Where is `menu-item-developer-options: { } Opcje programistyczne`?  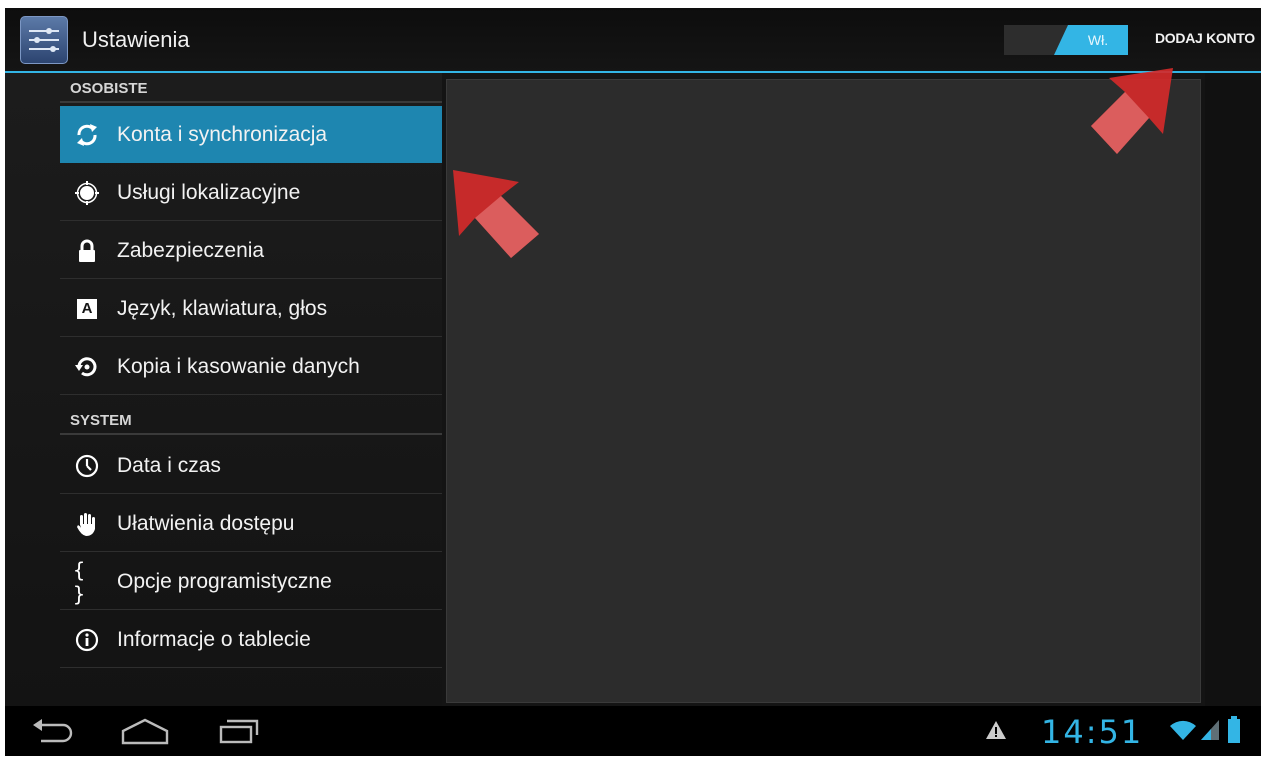 menu-item-developer-options: { } Opcje programistyczne is located at coordinates (251, 581).